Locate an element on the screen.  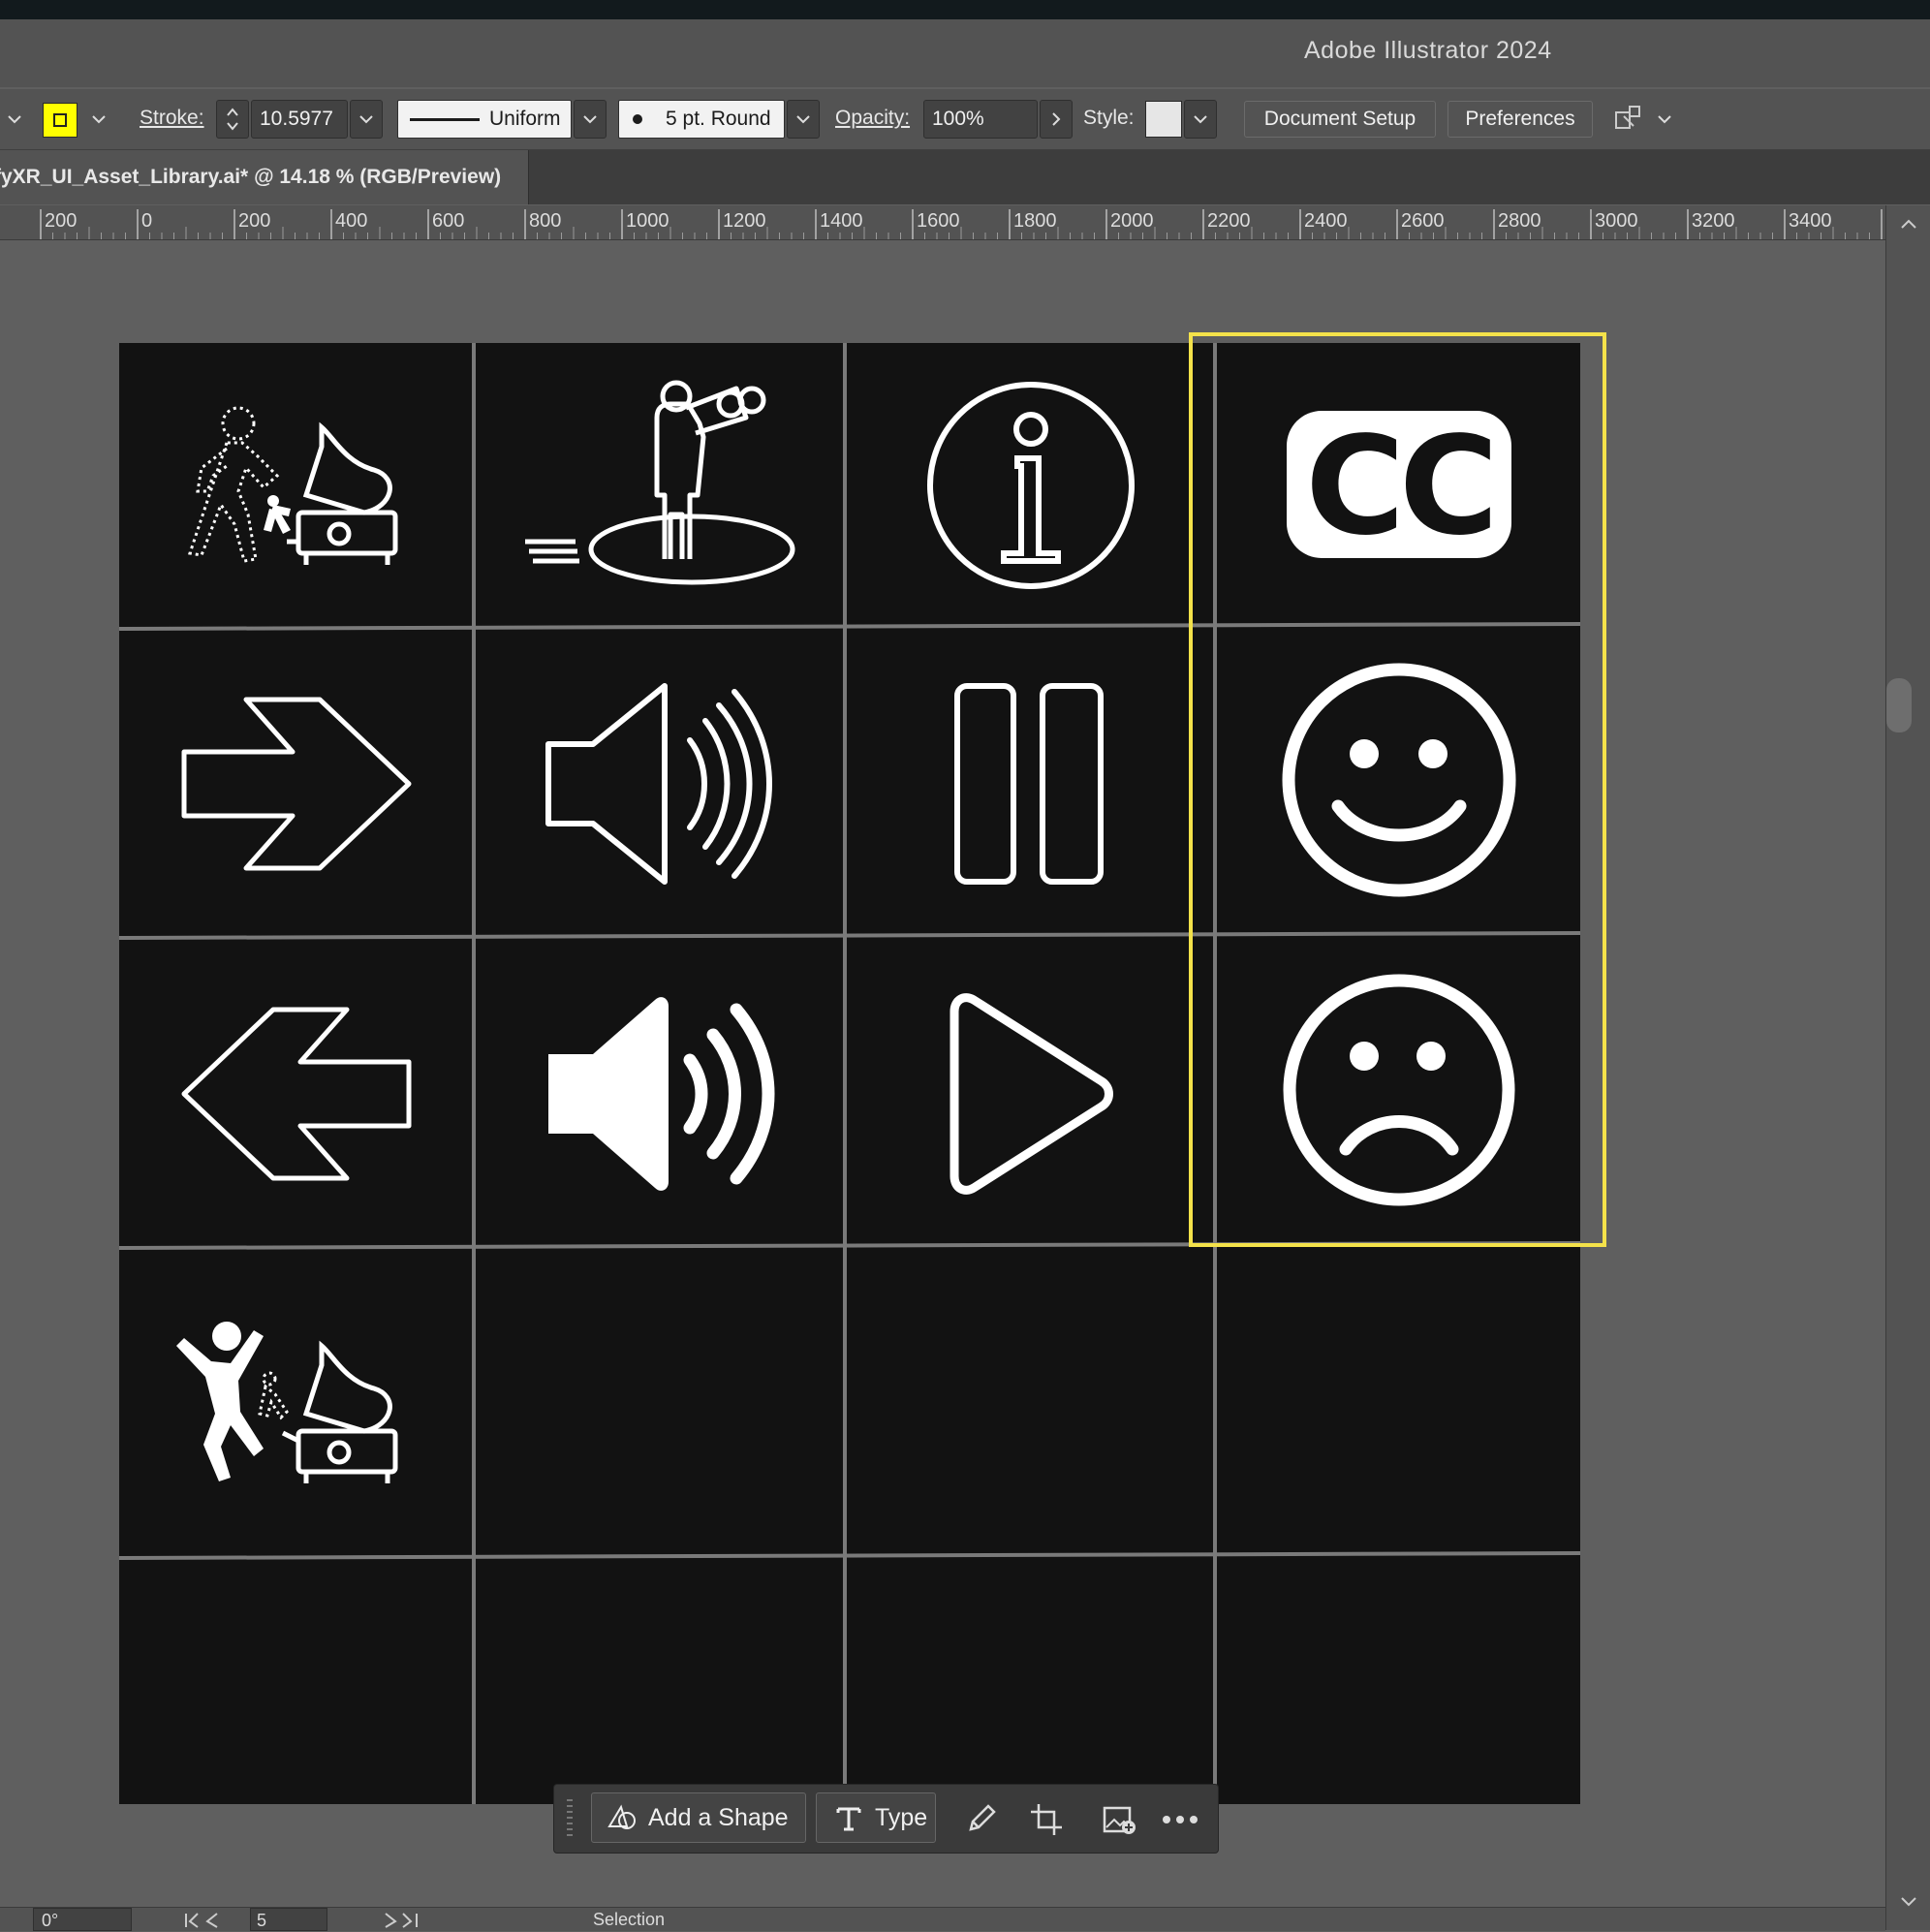
selection-bounding-box is located at coordinates (1397, 789).